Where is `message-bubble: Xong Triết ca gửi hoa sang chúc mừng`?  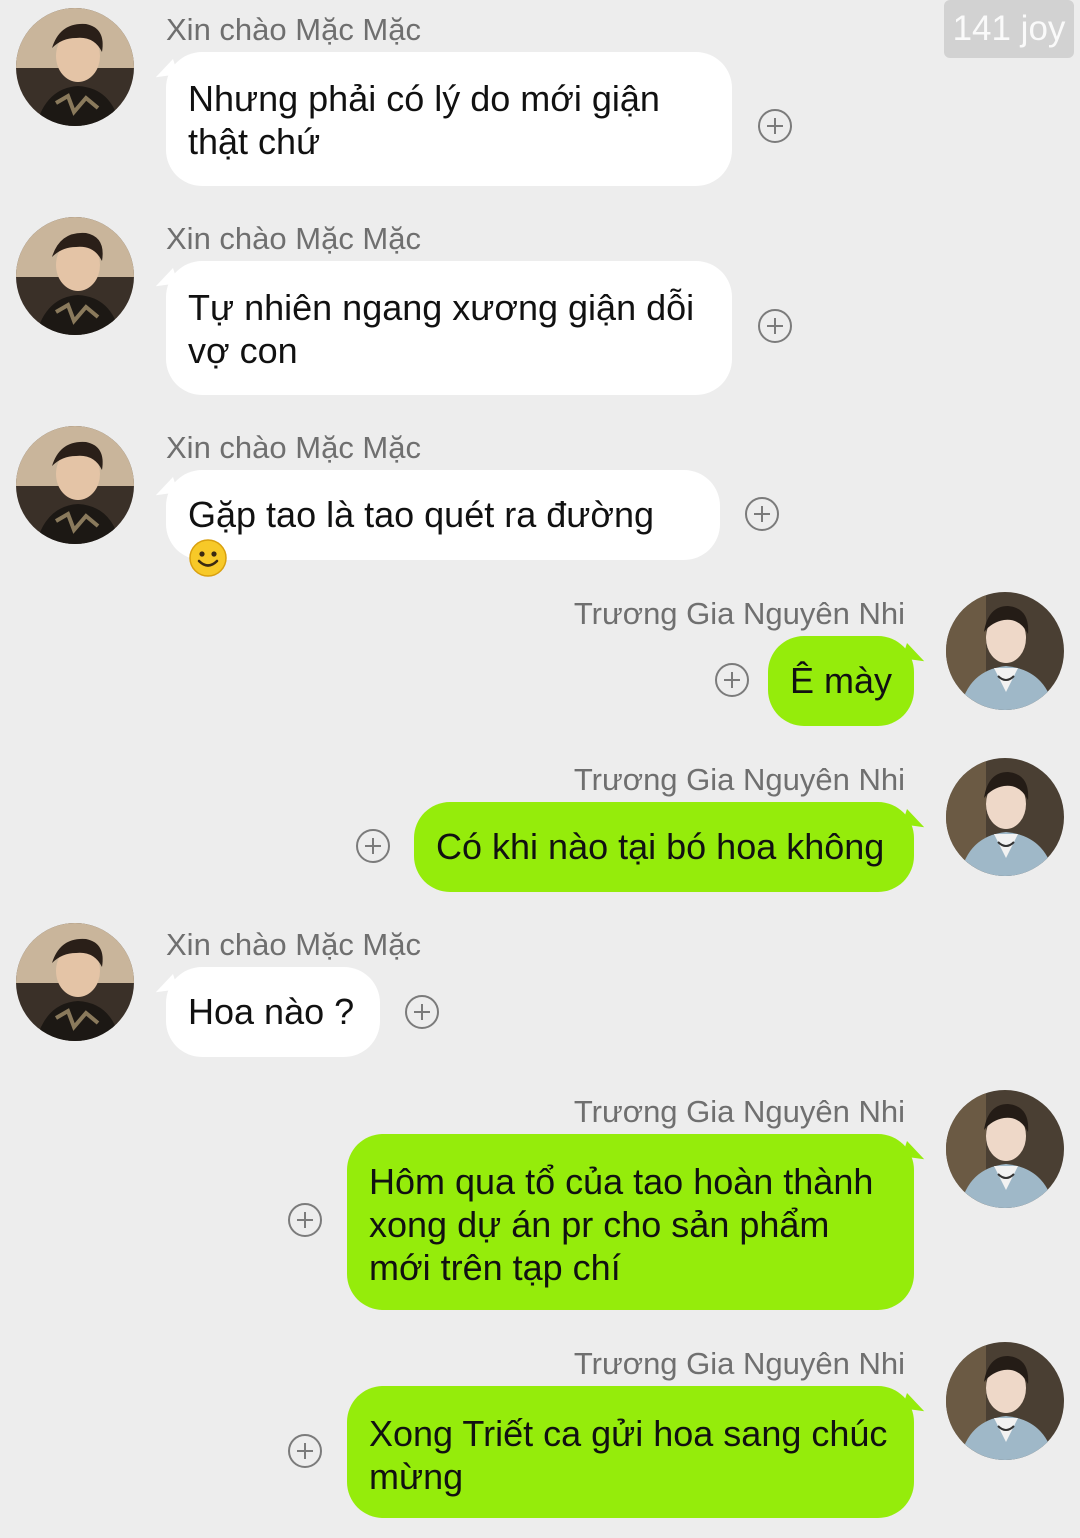 message-bubble: Xong Triết ca gửi hoa sang chúc mừng is located at coordinates (630, 1452).